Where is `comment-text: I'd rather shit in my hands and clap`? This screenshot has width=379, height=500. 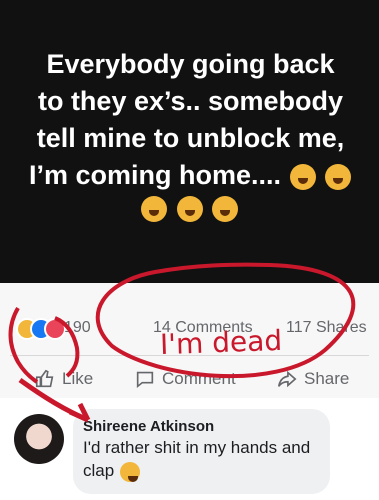
comment-text: I'd rather shit in my hands and clap is located at coordinates (197, 460).